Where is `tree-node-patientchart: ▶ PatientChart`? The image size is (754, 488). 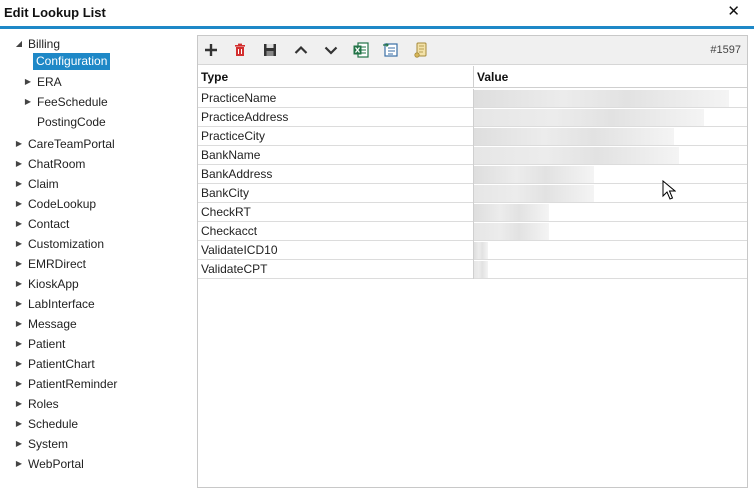
tree-node-patientchart: ▶ PatientChart is located at coordinates (89, 364).